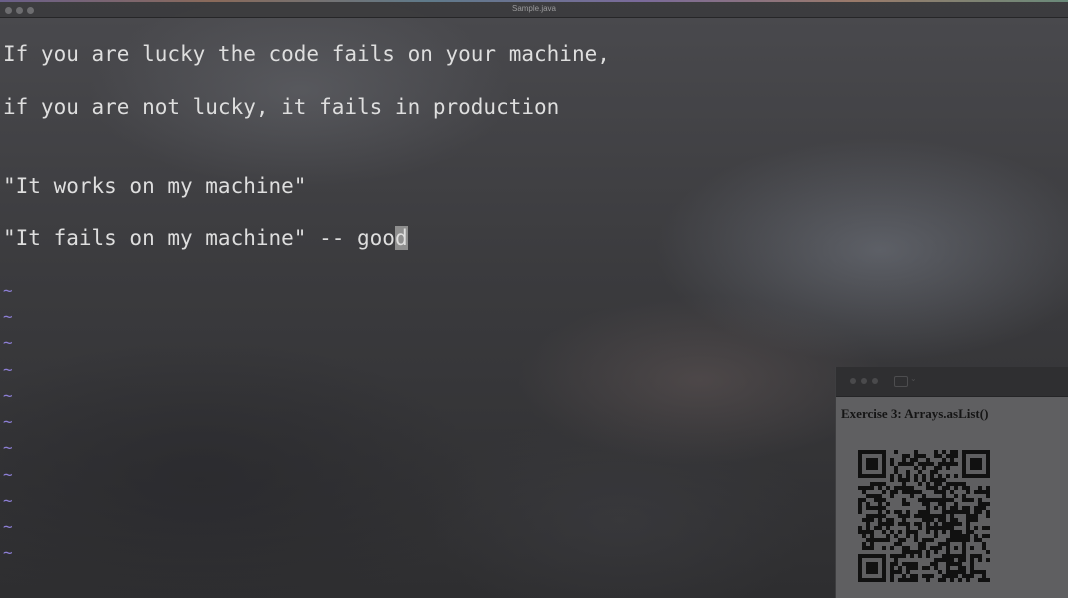 This screenshot has width=1068, height=598. What do you see at coordinates (952, 382) in the screenshot?
I see `panel-titlebar: ⌄` at bounding box center [952, 382].